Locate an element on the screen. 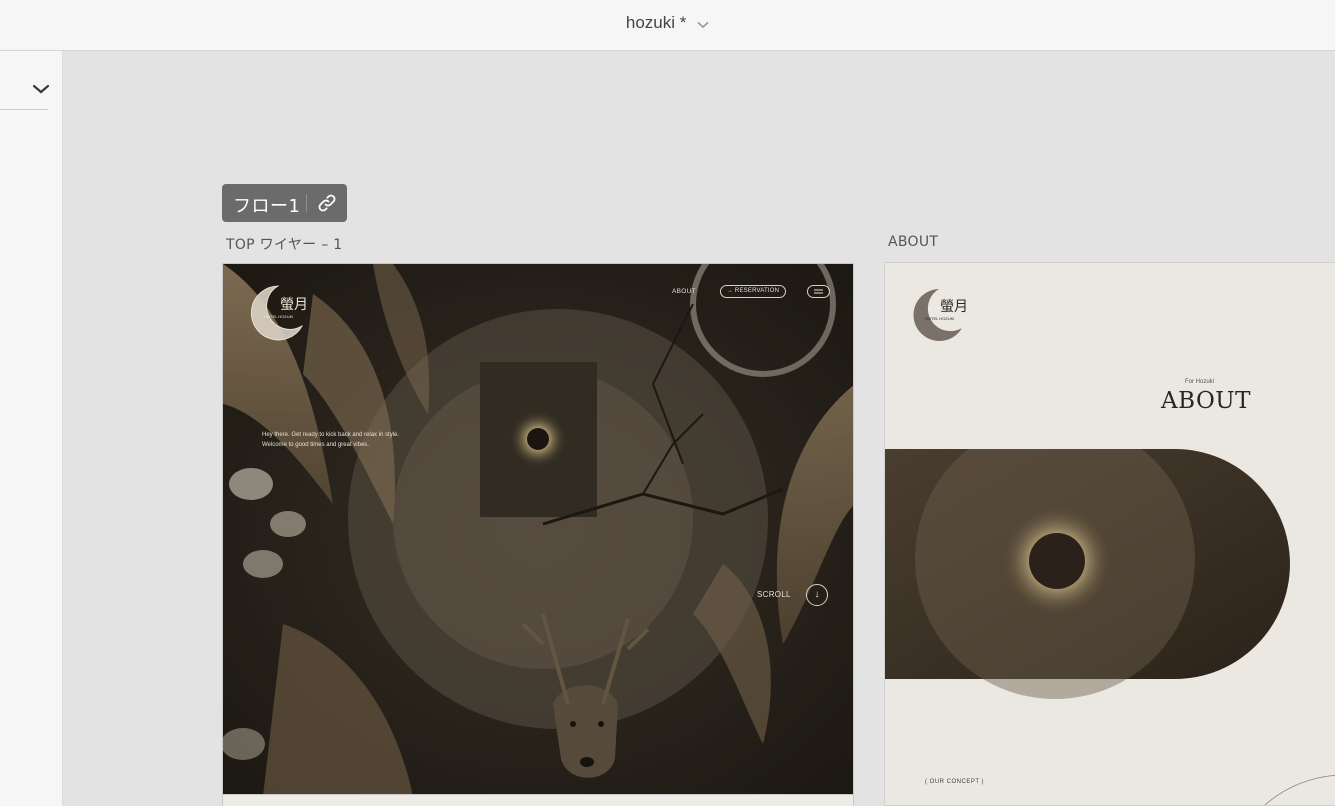 This screenshot has height=806, width=1335. document-title-dropdown: hozuki * is located at coordinates (667, 23).